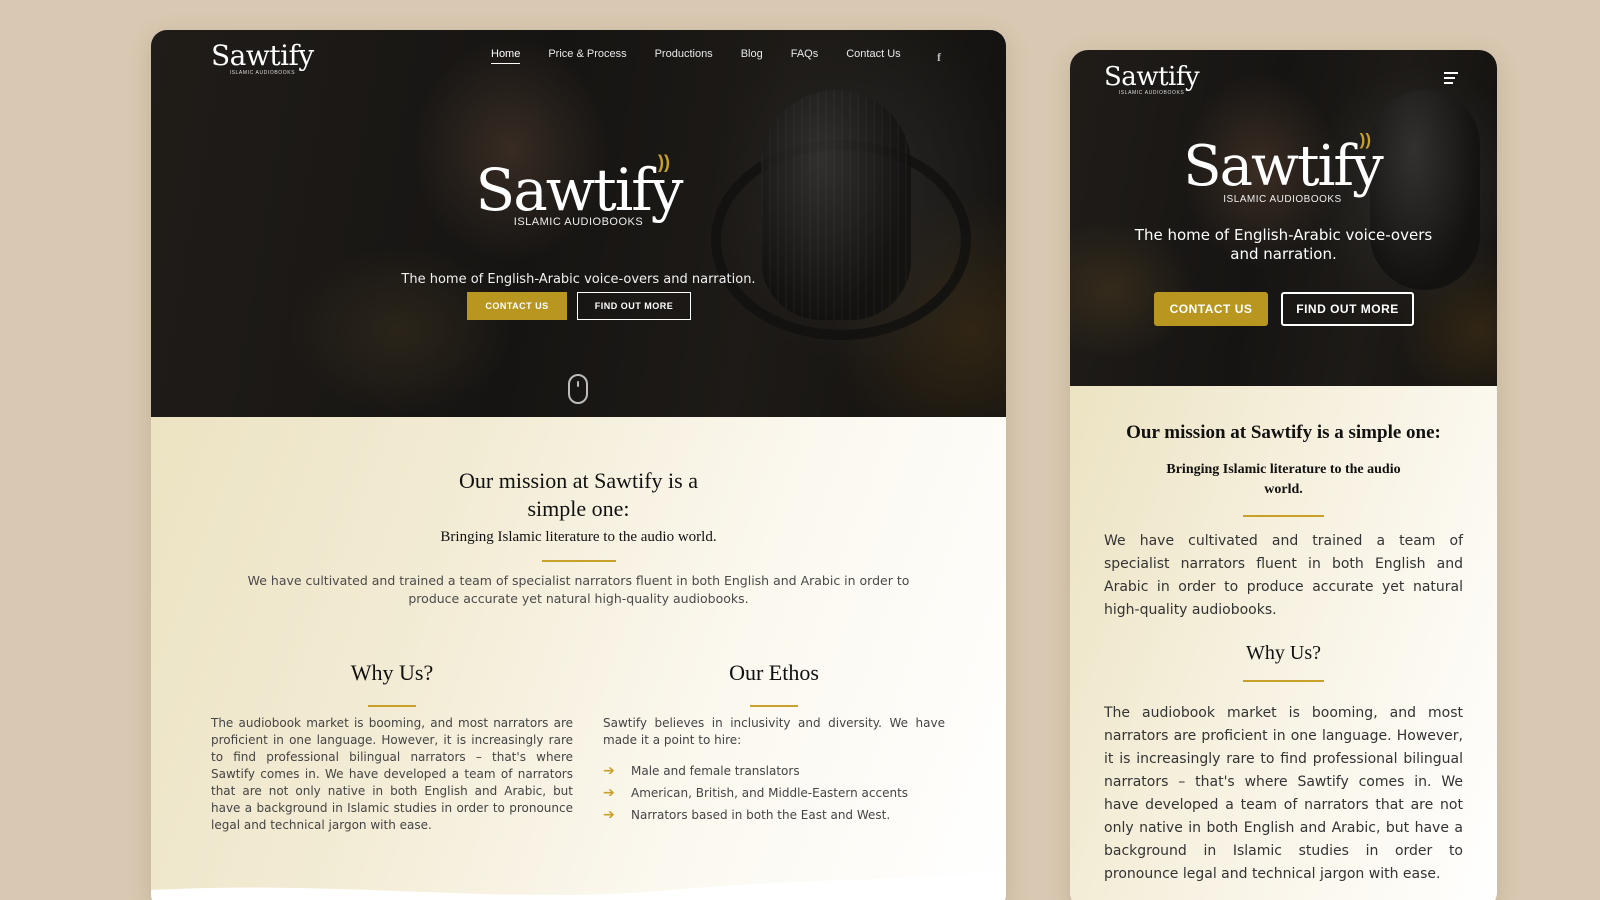 This screenshot has height=900, width=1600. What do you see at coordinates (578, 508) in the screenshot?
I see `mission-heading-line2: simple one:` at bounding box center [578, 508].